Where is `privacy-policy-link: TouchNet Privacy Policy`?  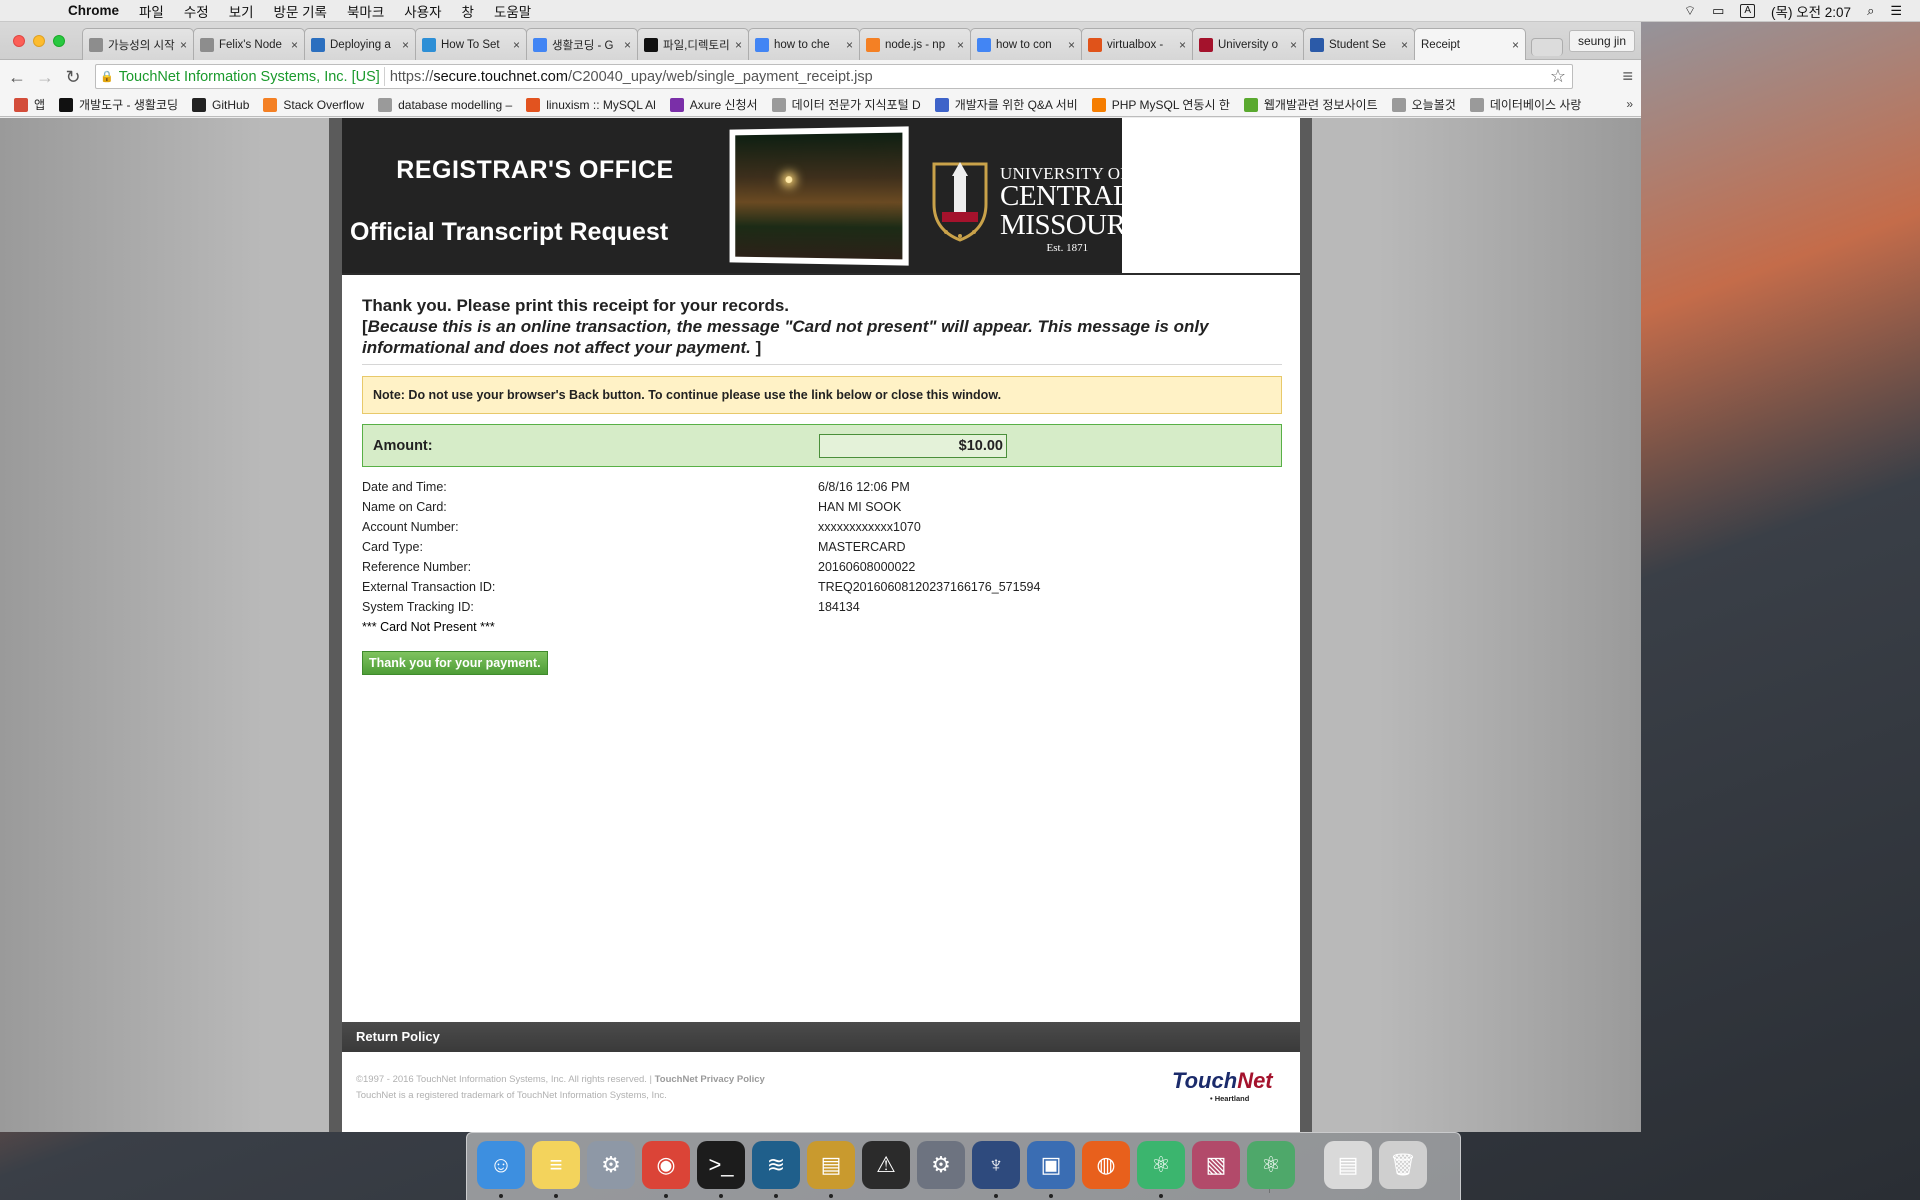
privacy-policy-link: TouchNet Privacy Policy is located at coordinates (710, 1079).